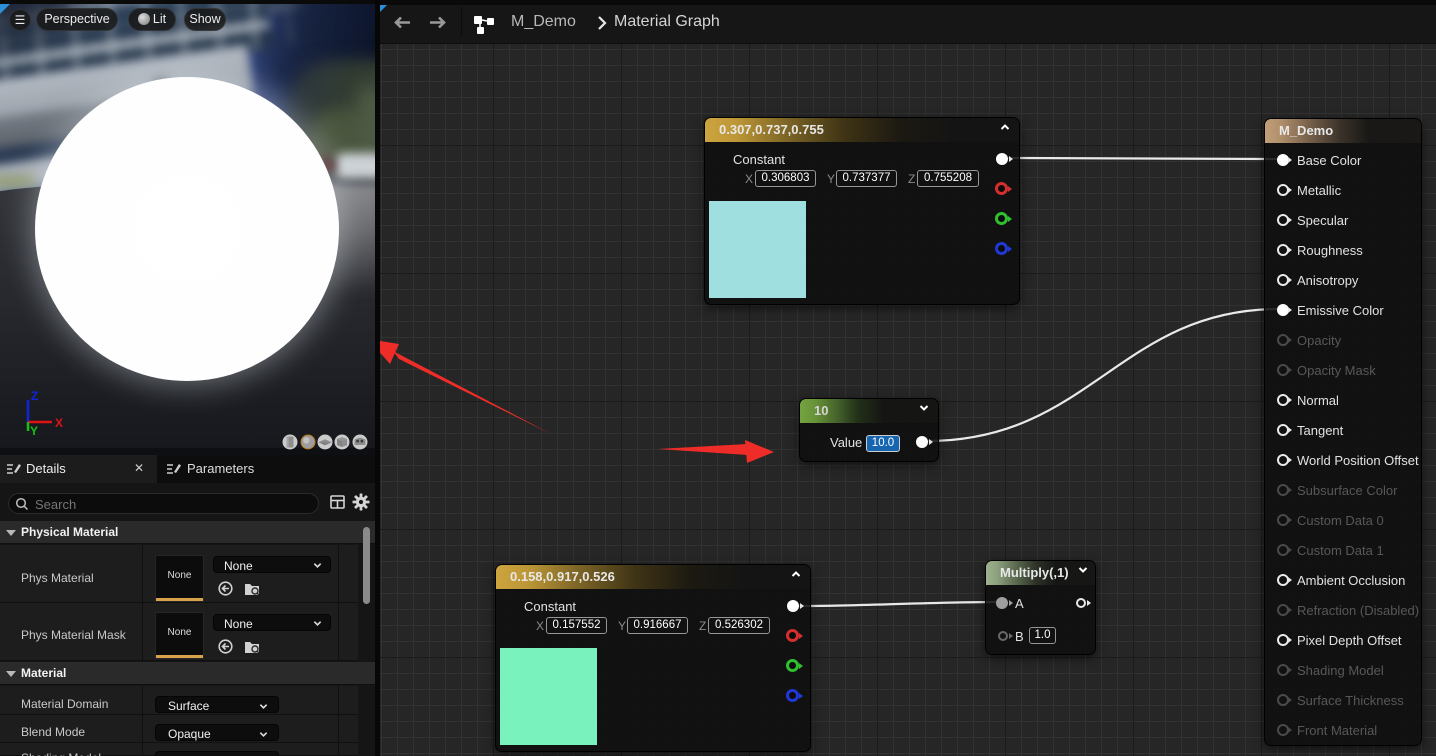 This screenshot has width=1436, height=756. Describe the element at coordinates (59, 423) in the screenshot. I see `svg-text: X` at that location.